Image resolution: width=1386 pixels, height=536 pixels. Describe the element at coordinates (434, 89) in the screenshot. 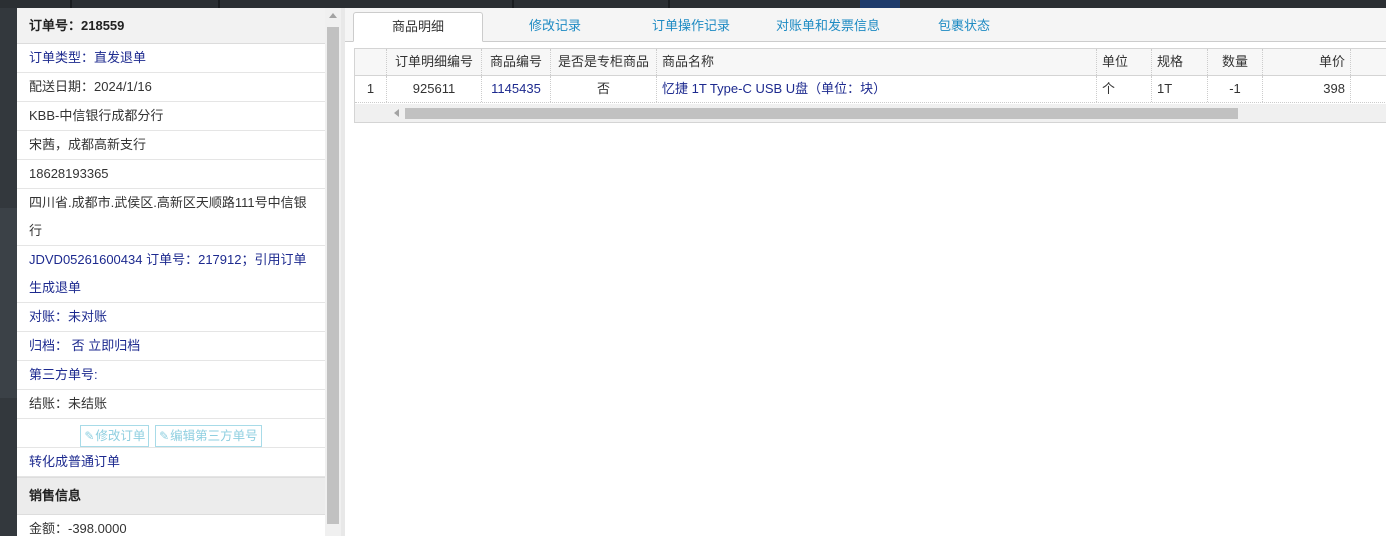

I see `detail-no-cell: 925611` at that location.